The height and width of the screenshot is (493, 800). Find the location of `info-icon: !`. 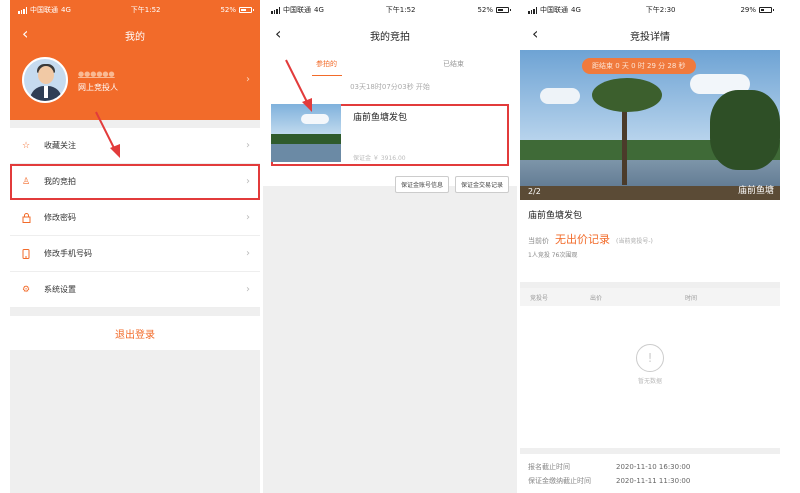

info-icon: ! is located at coordinates (650, 358).